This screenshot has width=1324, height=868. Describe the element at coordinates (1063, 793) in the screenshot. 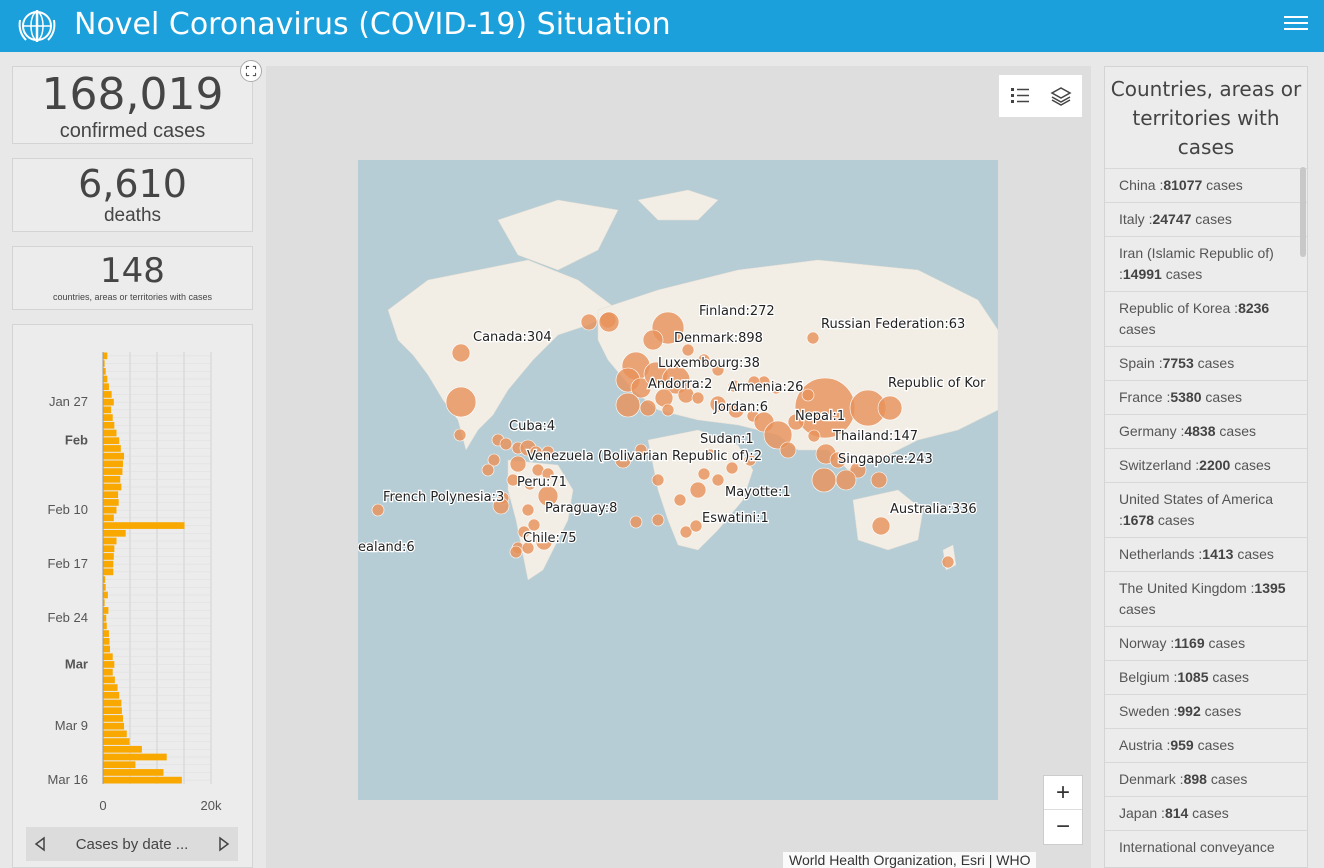

I see `zoom-in-button: +` at that location.